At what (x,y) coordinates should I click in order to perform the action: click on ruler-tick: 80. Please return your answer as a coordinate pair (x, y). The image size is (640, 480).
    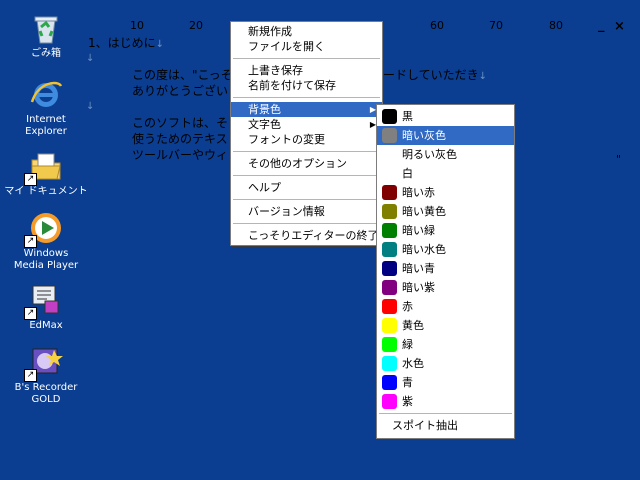
    Looking at the image, I should click on (556, 25).